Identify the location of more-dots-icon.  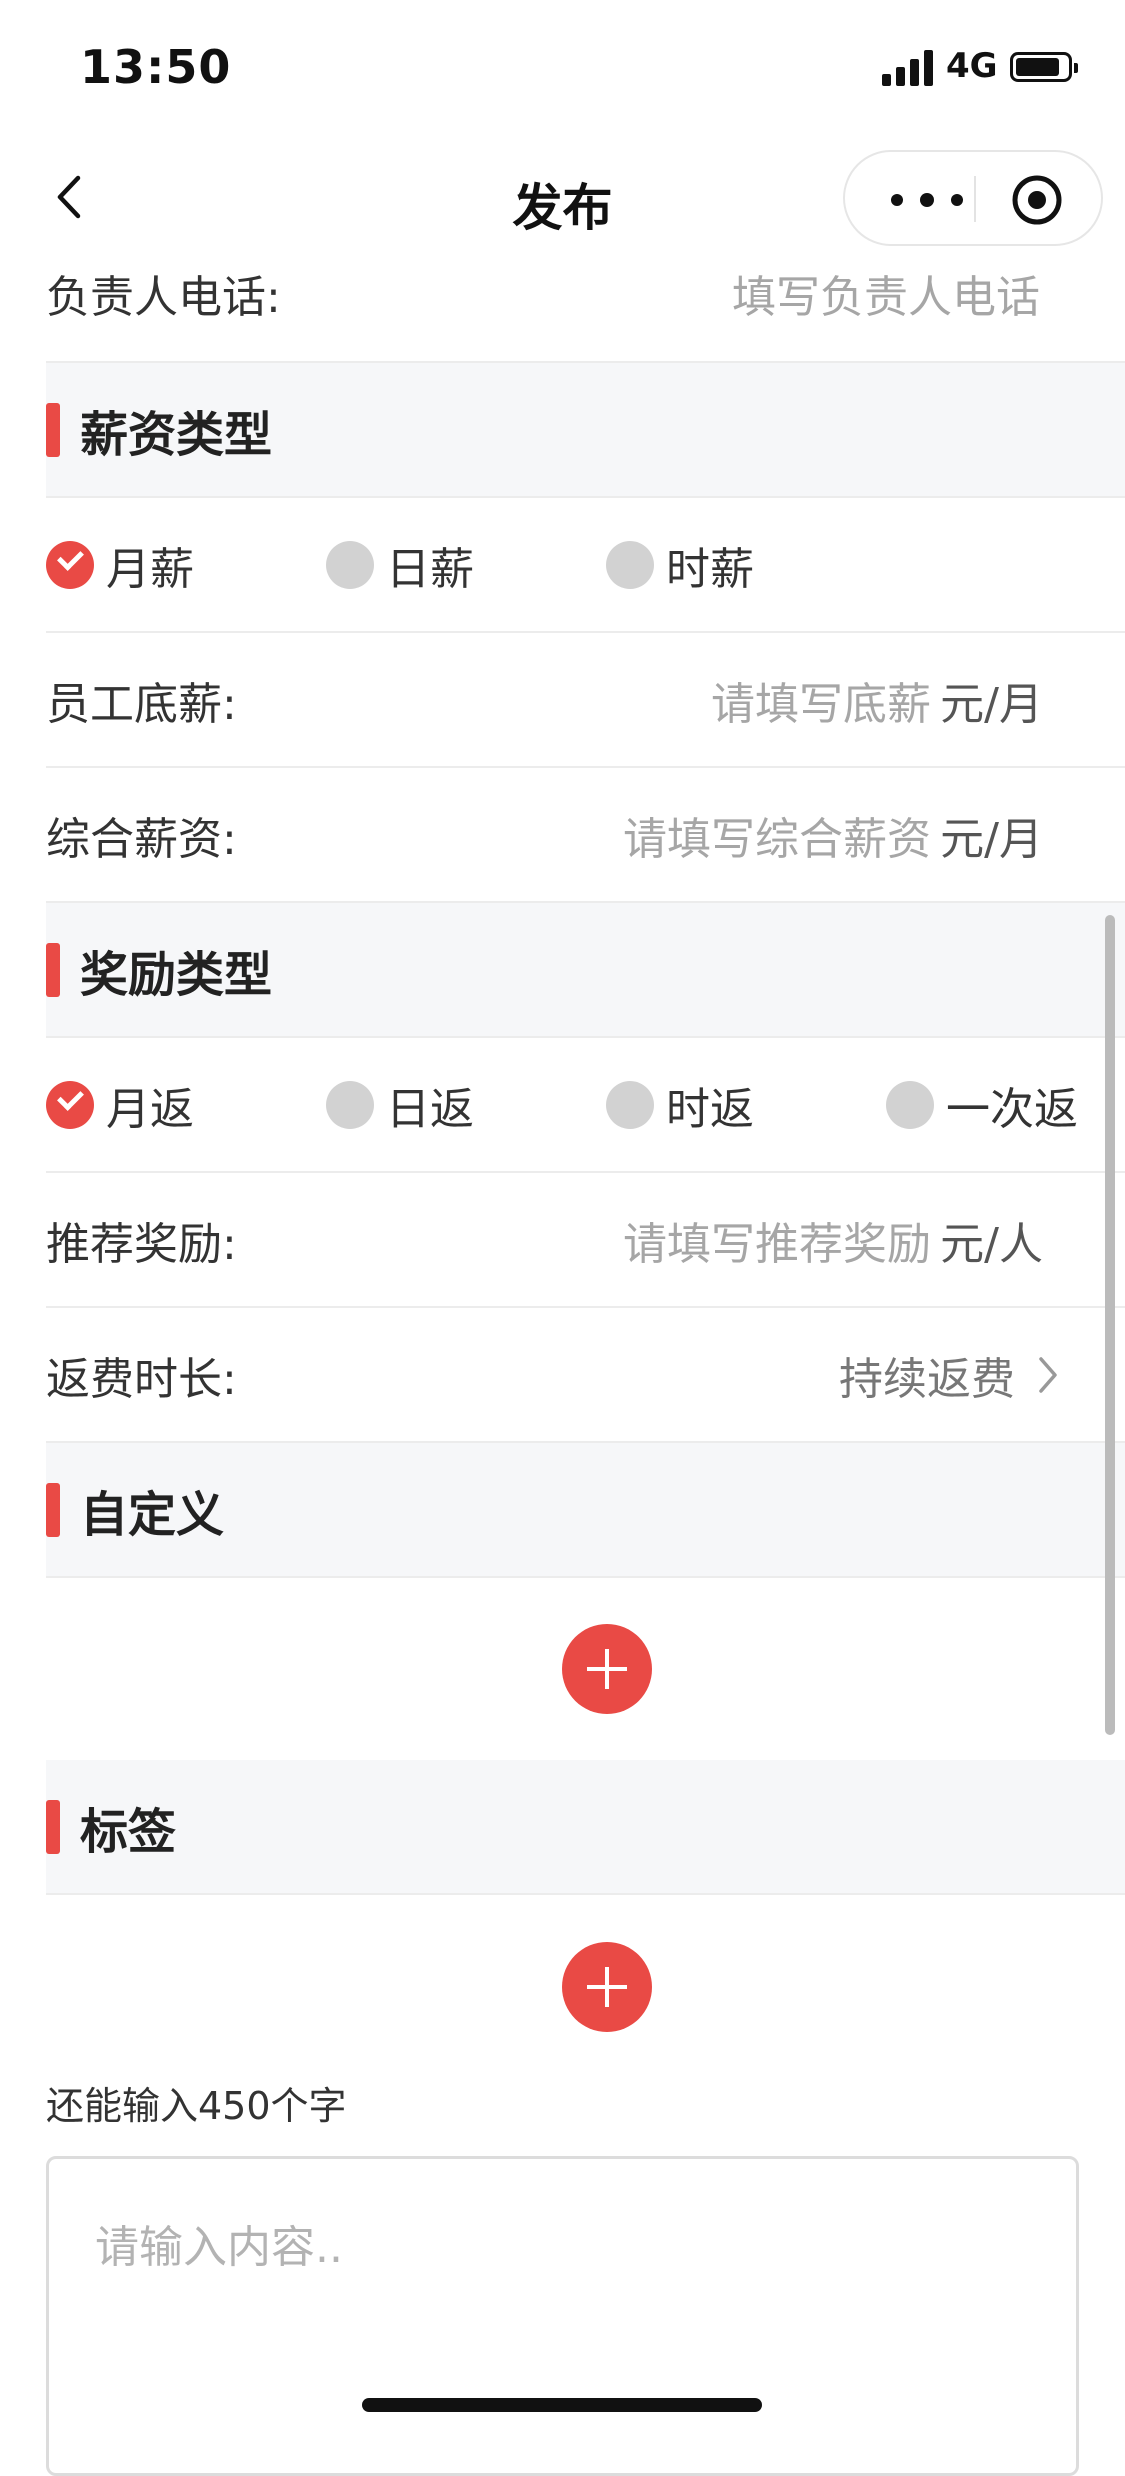
(926, 199).